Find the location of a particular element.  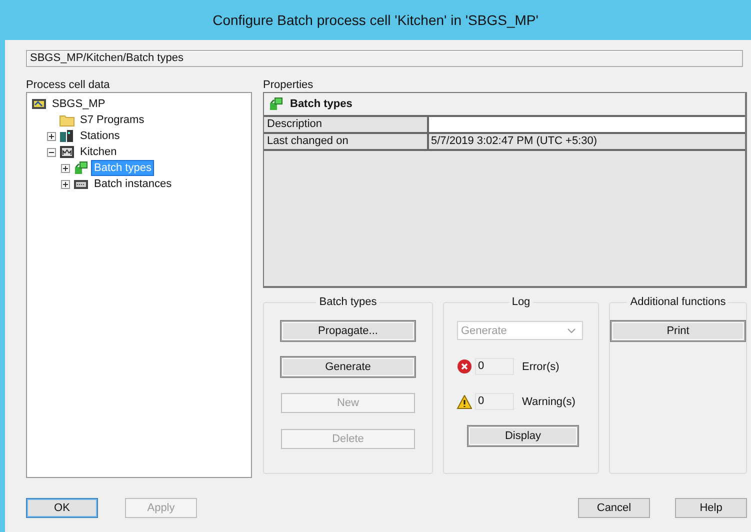

warning-icon is located at coordinates (464, 401).